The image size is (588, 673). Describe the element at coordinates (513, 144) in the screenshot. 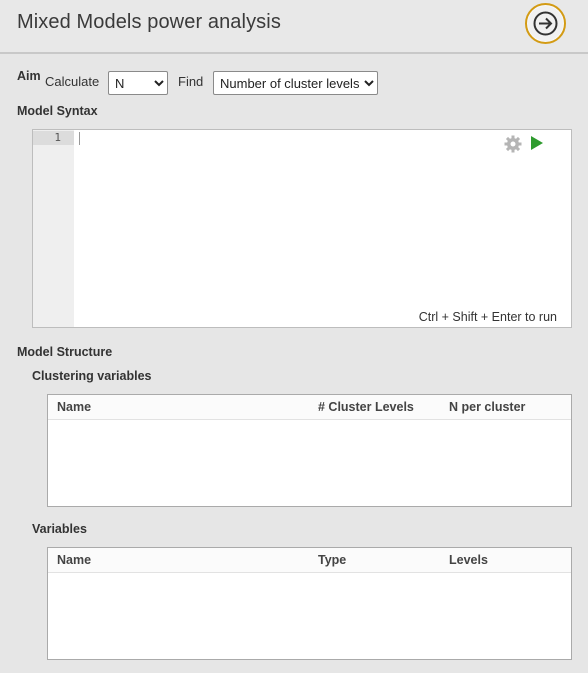

I see `gear-icon` at that location.